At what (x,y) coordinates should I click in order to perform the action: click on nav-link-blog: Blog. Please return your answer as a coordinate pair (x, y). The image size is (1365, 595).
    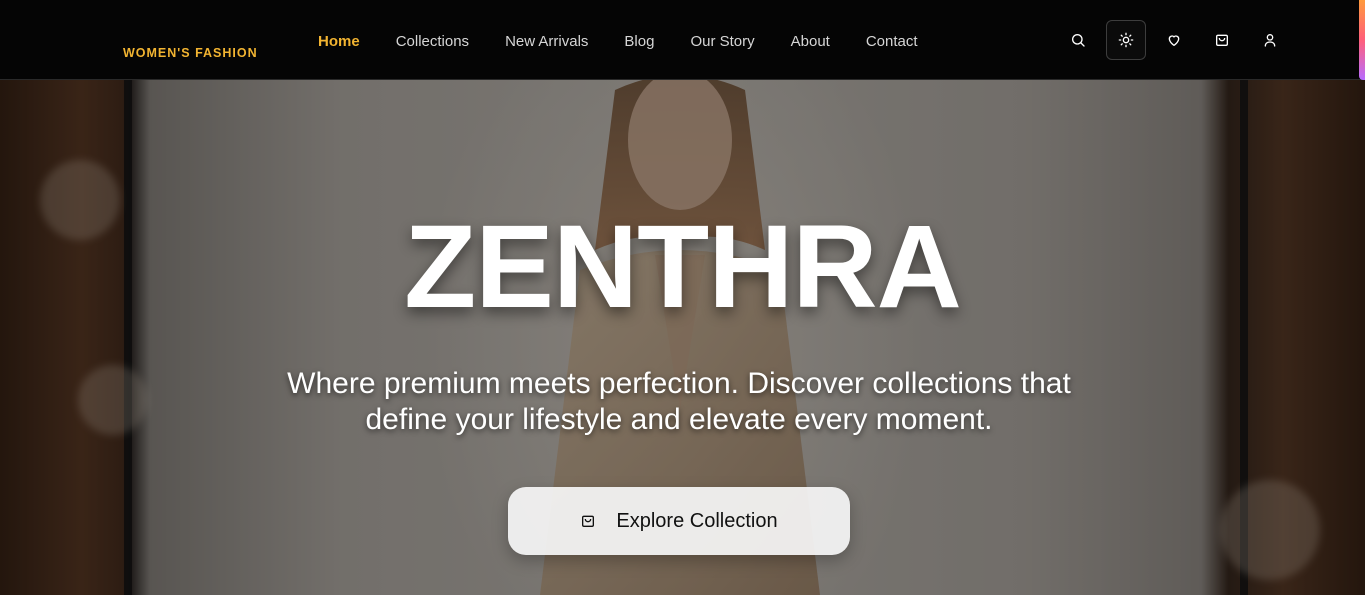
    Looking at the image, I should click on (639, 41).